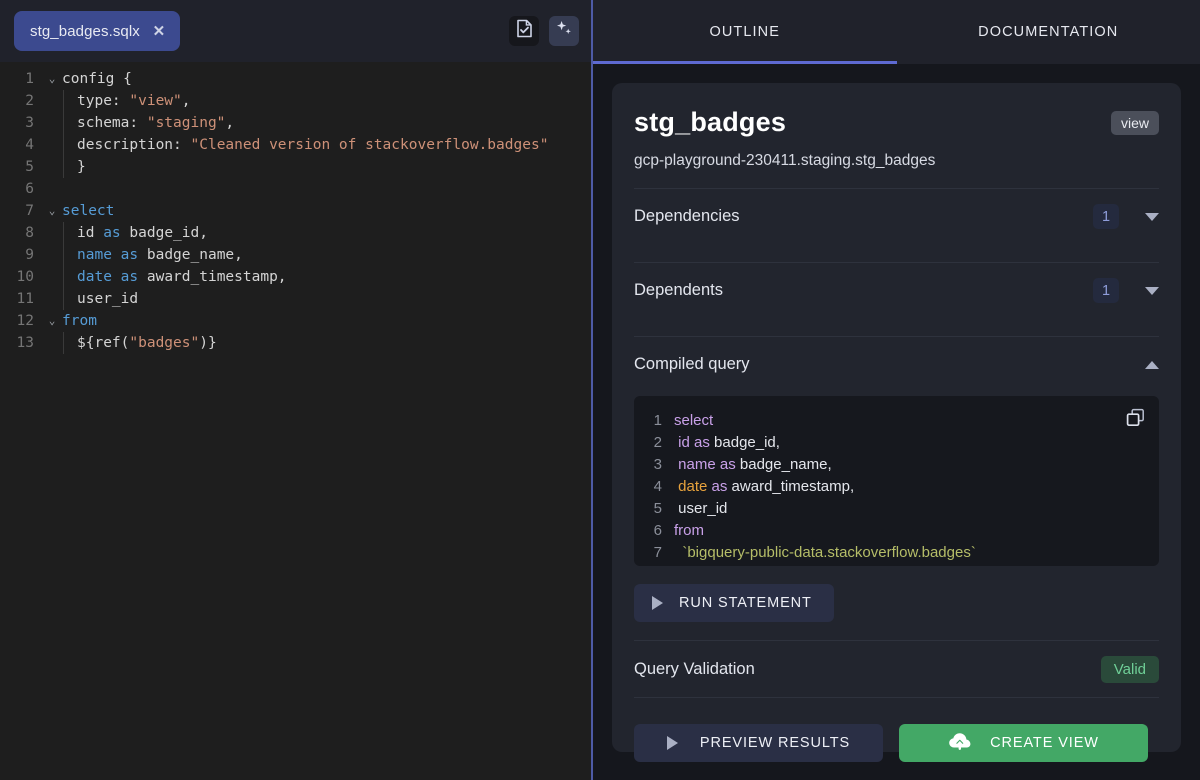 The image size is (1200, 780). I want to click on section-dependents-label: Dependents, so click(678, 290).